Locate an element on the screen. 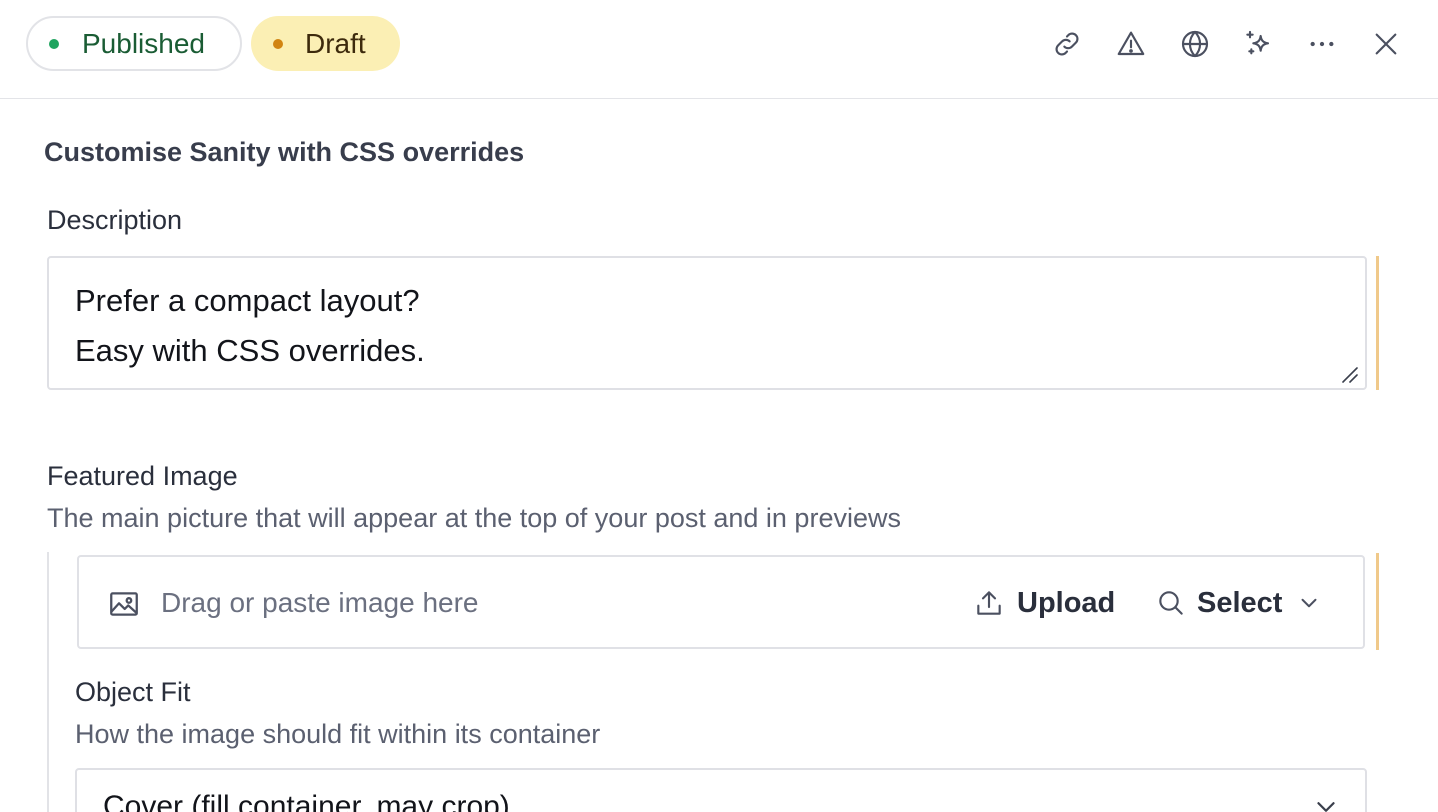 The image size is (1438, 812). description-change-indicator is located at coordinates (1377, 323).